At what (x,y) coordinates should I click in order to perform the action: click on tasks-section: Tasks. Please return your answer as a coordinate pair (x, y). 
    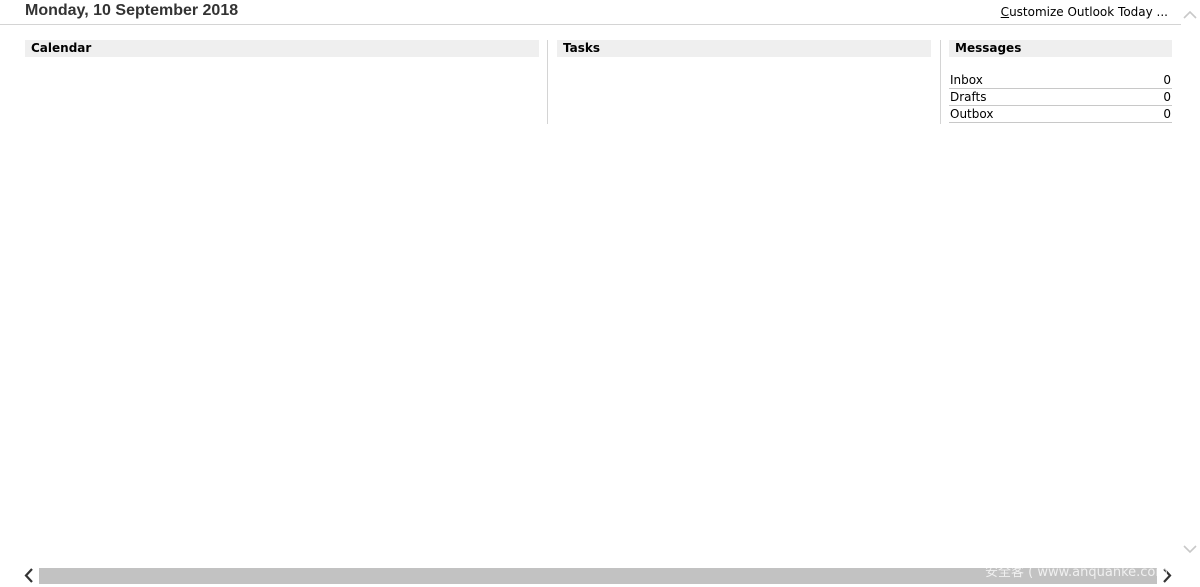
    Looking at the image, I should click on (744, 48).